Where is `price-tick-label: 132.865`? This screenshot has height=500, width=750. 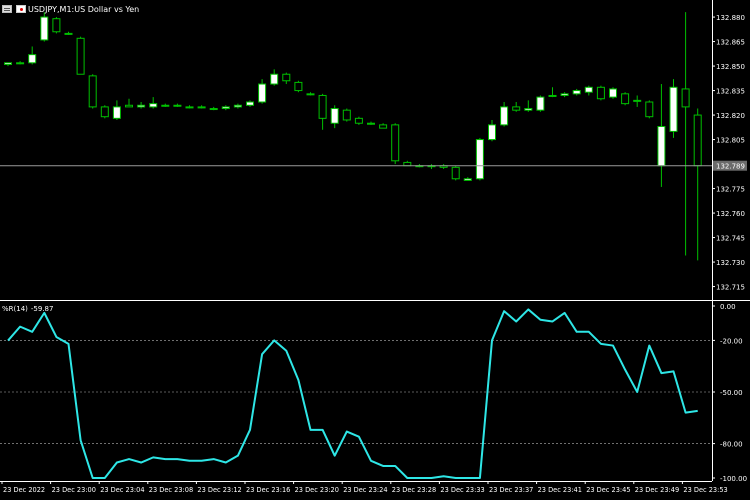 price-tick-label: 132.865 is located at coordinates (730, 43).